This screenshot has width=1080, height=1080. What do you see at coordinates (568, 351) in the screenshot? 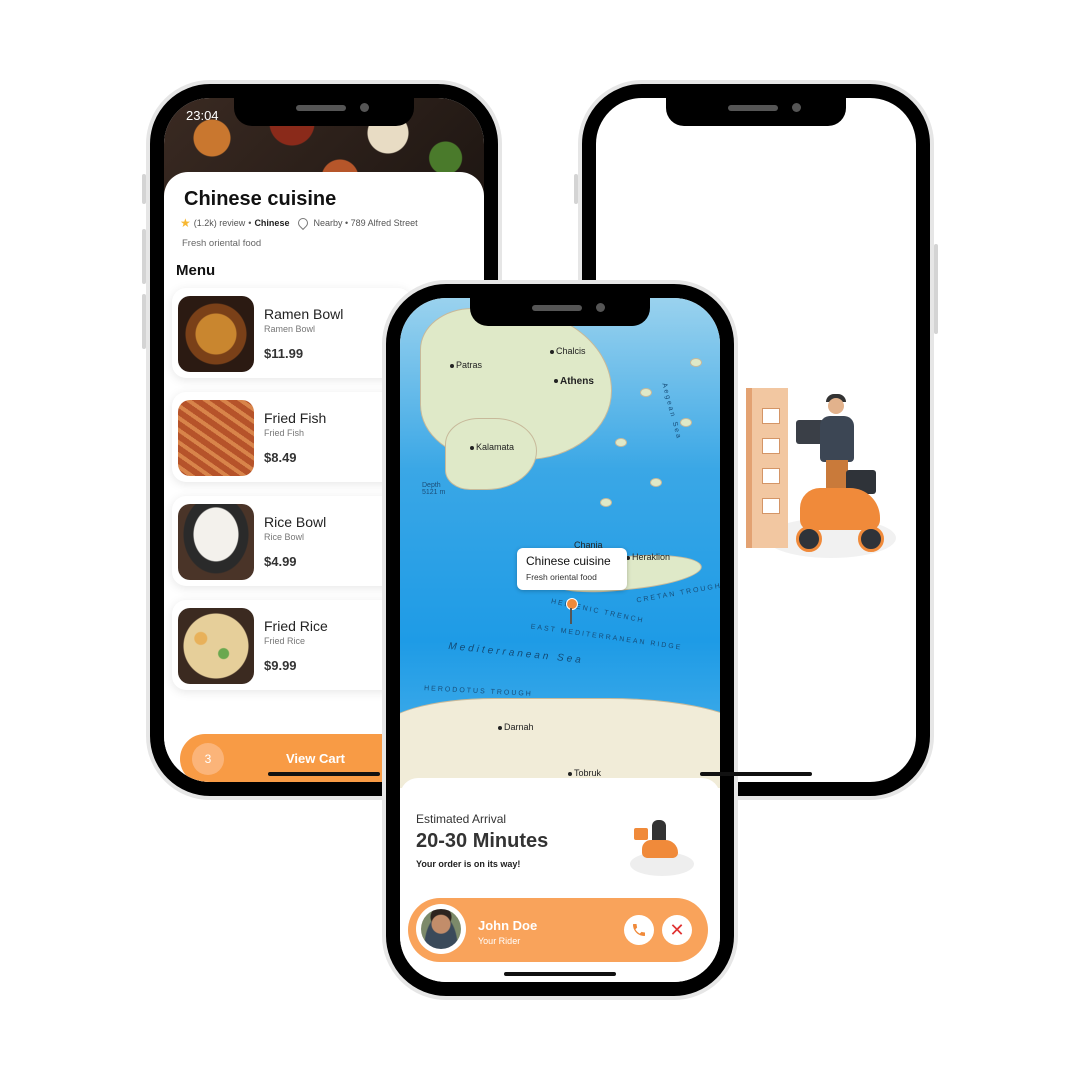
I see `place-label: Chalcis` at bounding box center [568, 351].